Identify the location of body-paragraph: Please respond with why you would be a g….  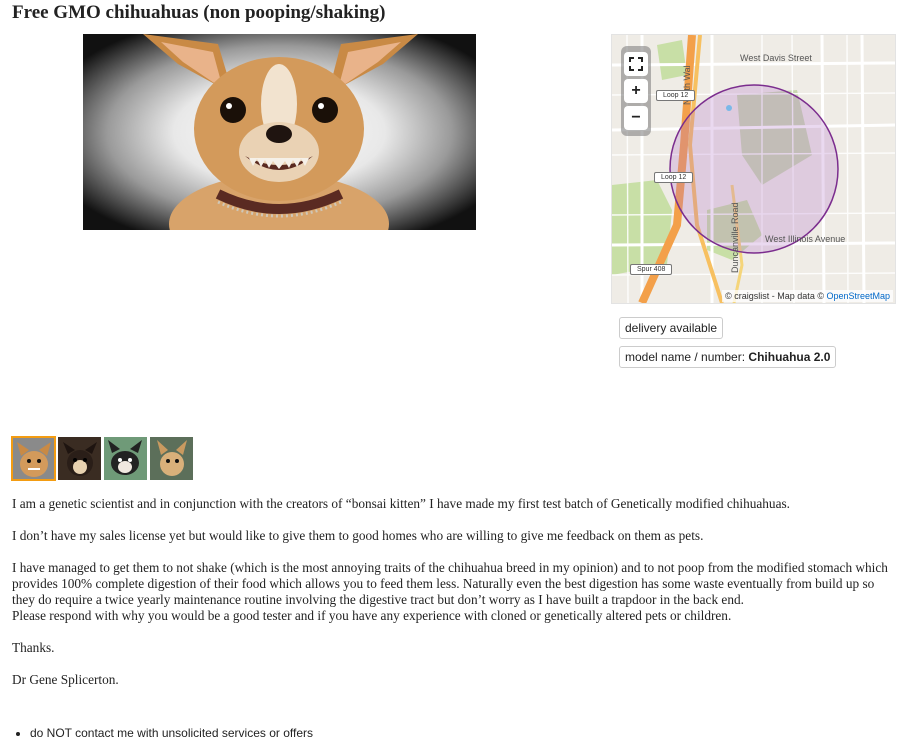
(372, 615).